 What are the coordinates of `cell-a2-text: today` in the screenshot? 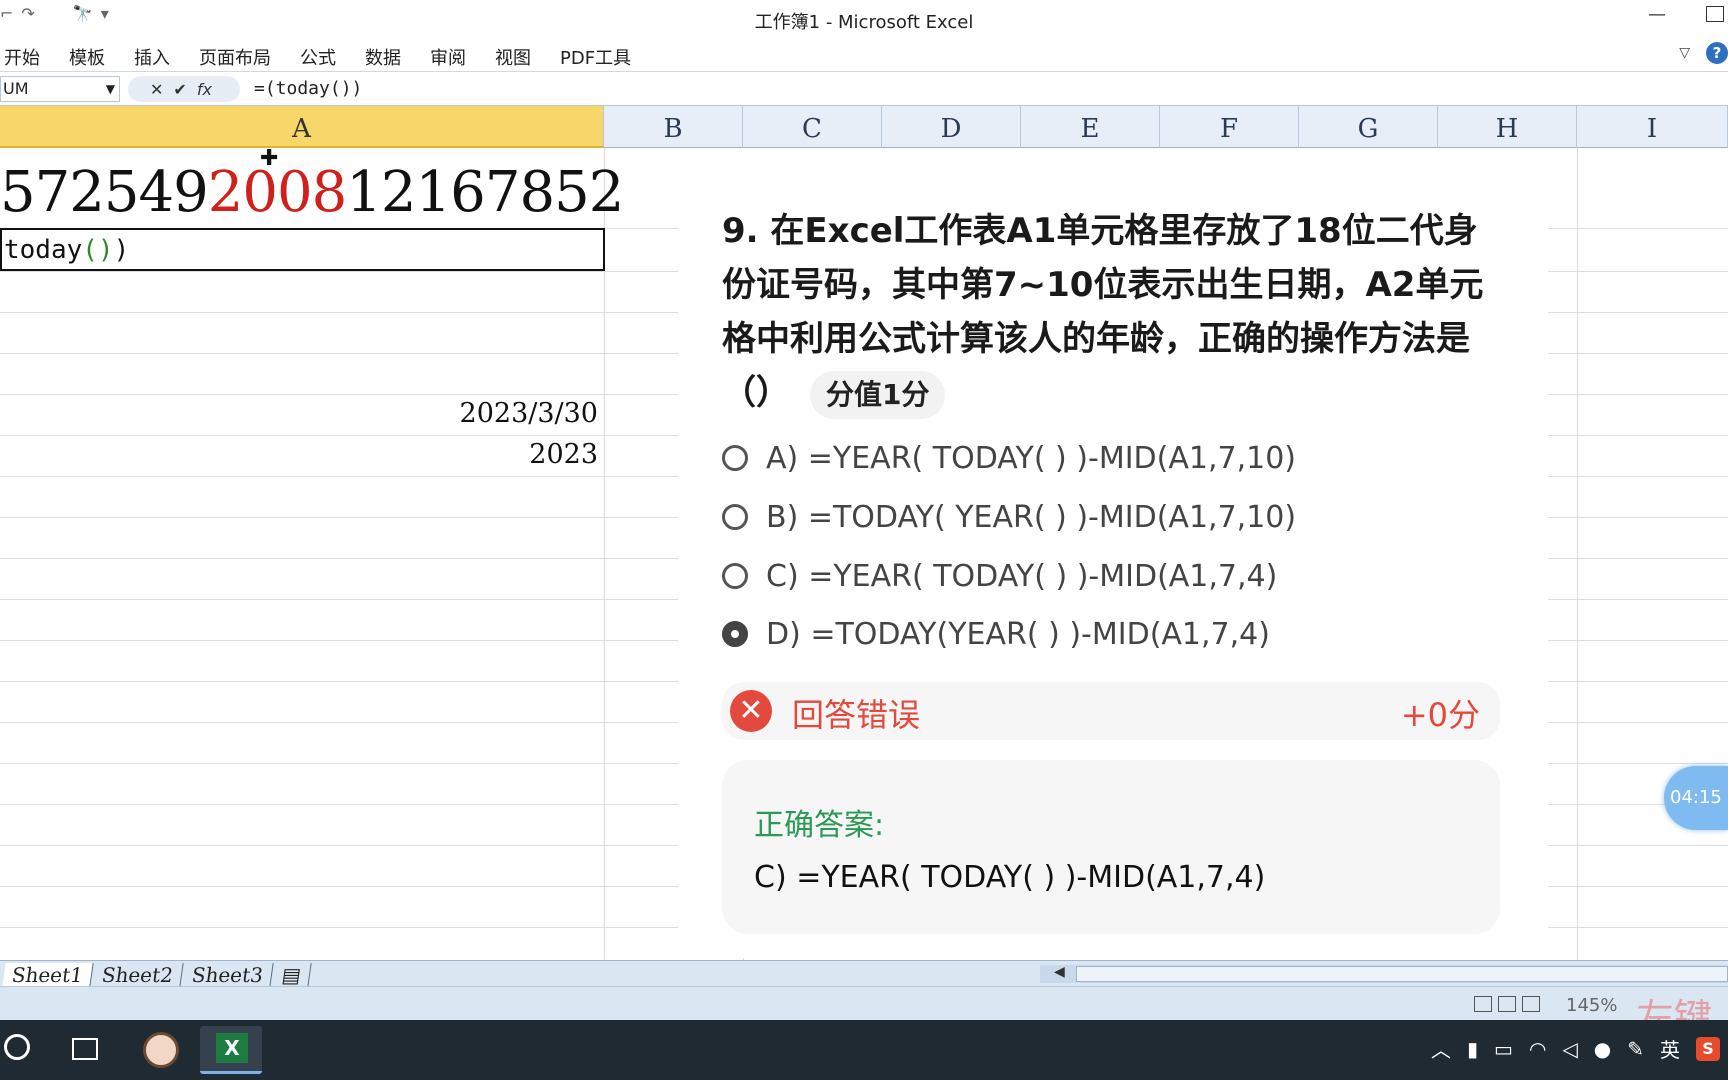 It's located at (43, 250).